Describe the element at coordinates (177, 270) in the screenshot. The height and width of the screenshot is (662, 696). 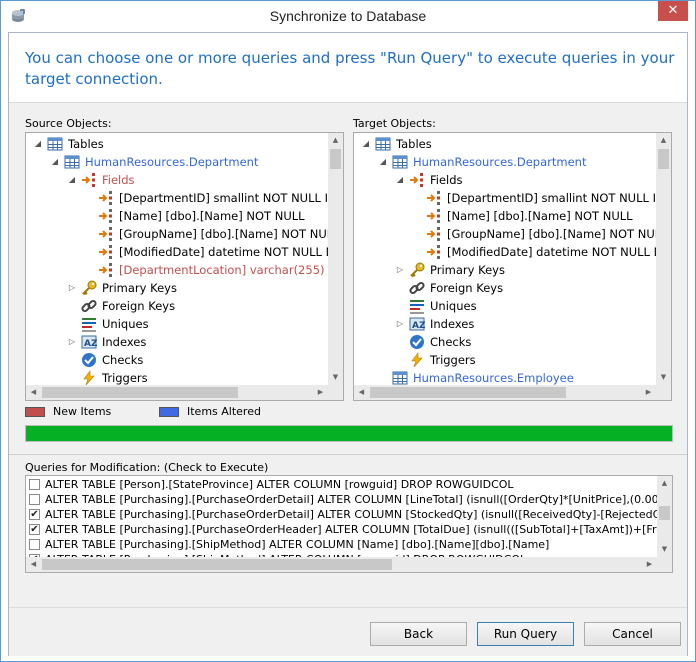
I see `tree-node: [DepartmentLocation] varchar(255) NULL` at that location.